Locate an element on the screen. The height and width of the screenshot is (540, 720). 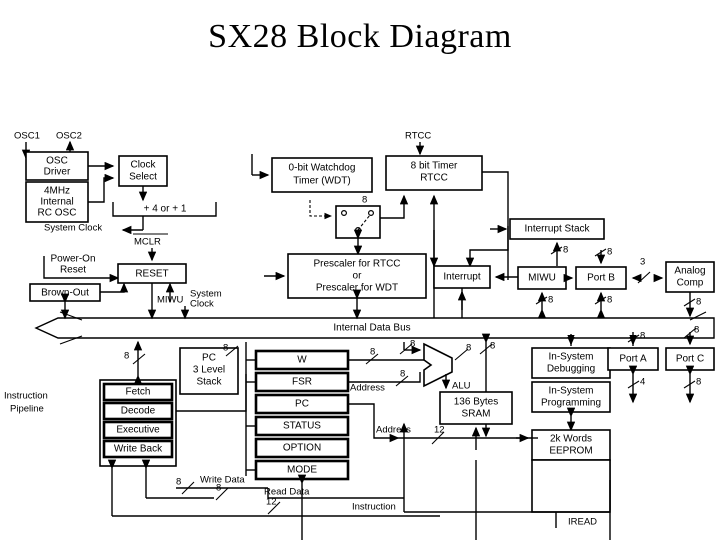
register-w-label: W is located at coordinates (302, 360).